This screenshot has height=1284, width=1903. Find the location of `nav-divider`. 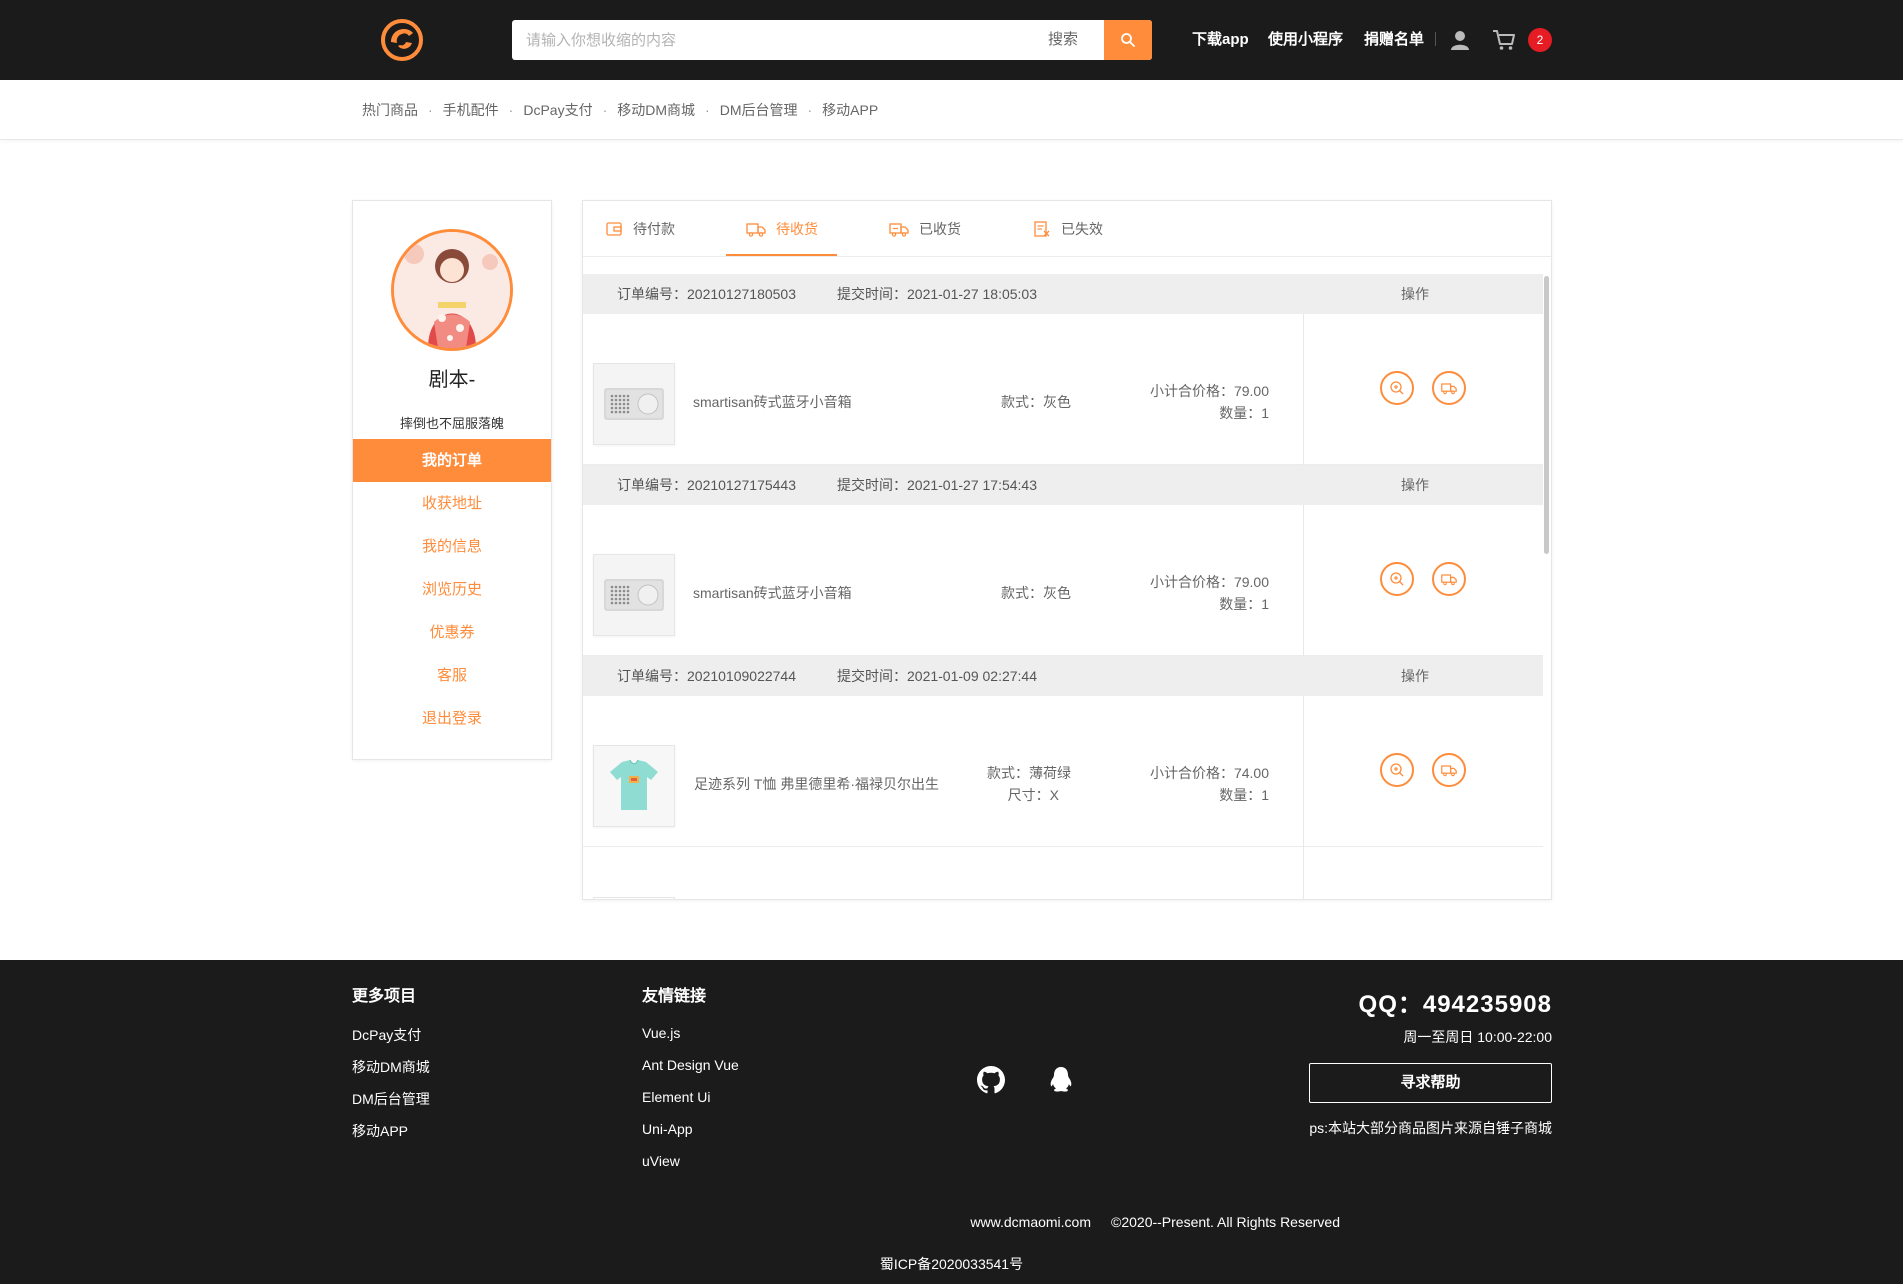

nav-divider is located at coordinates (1435, 39).